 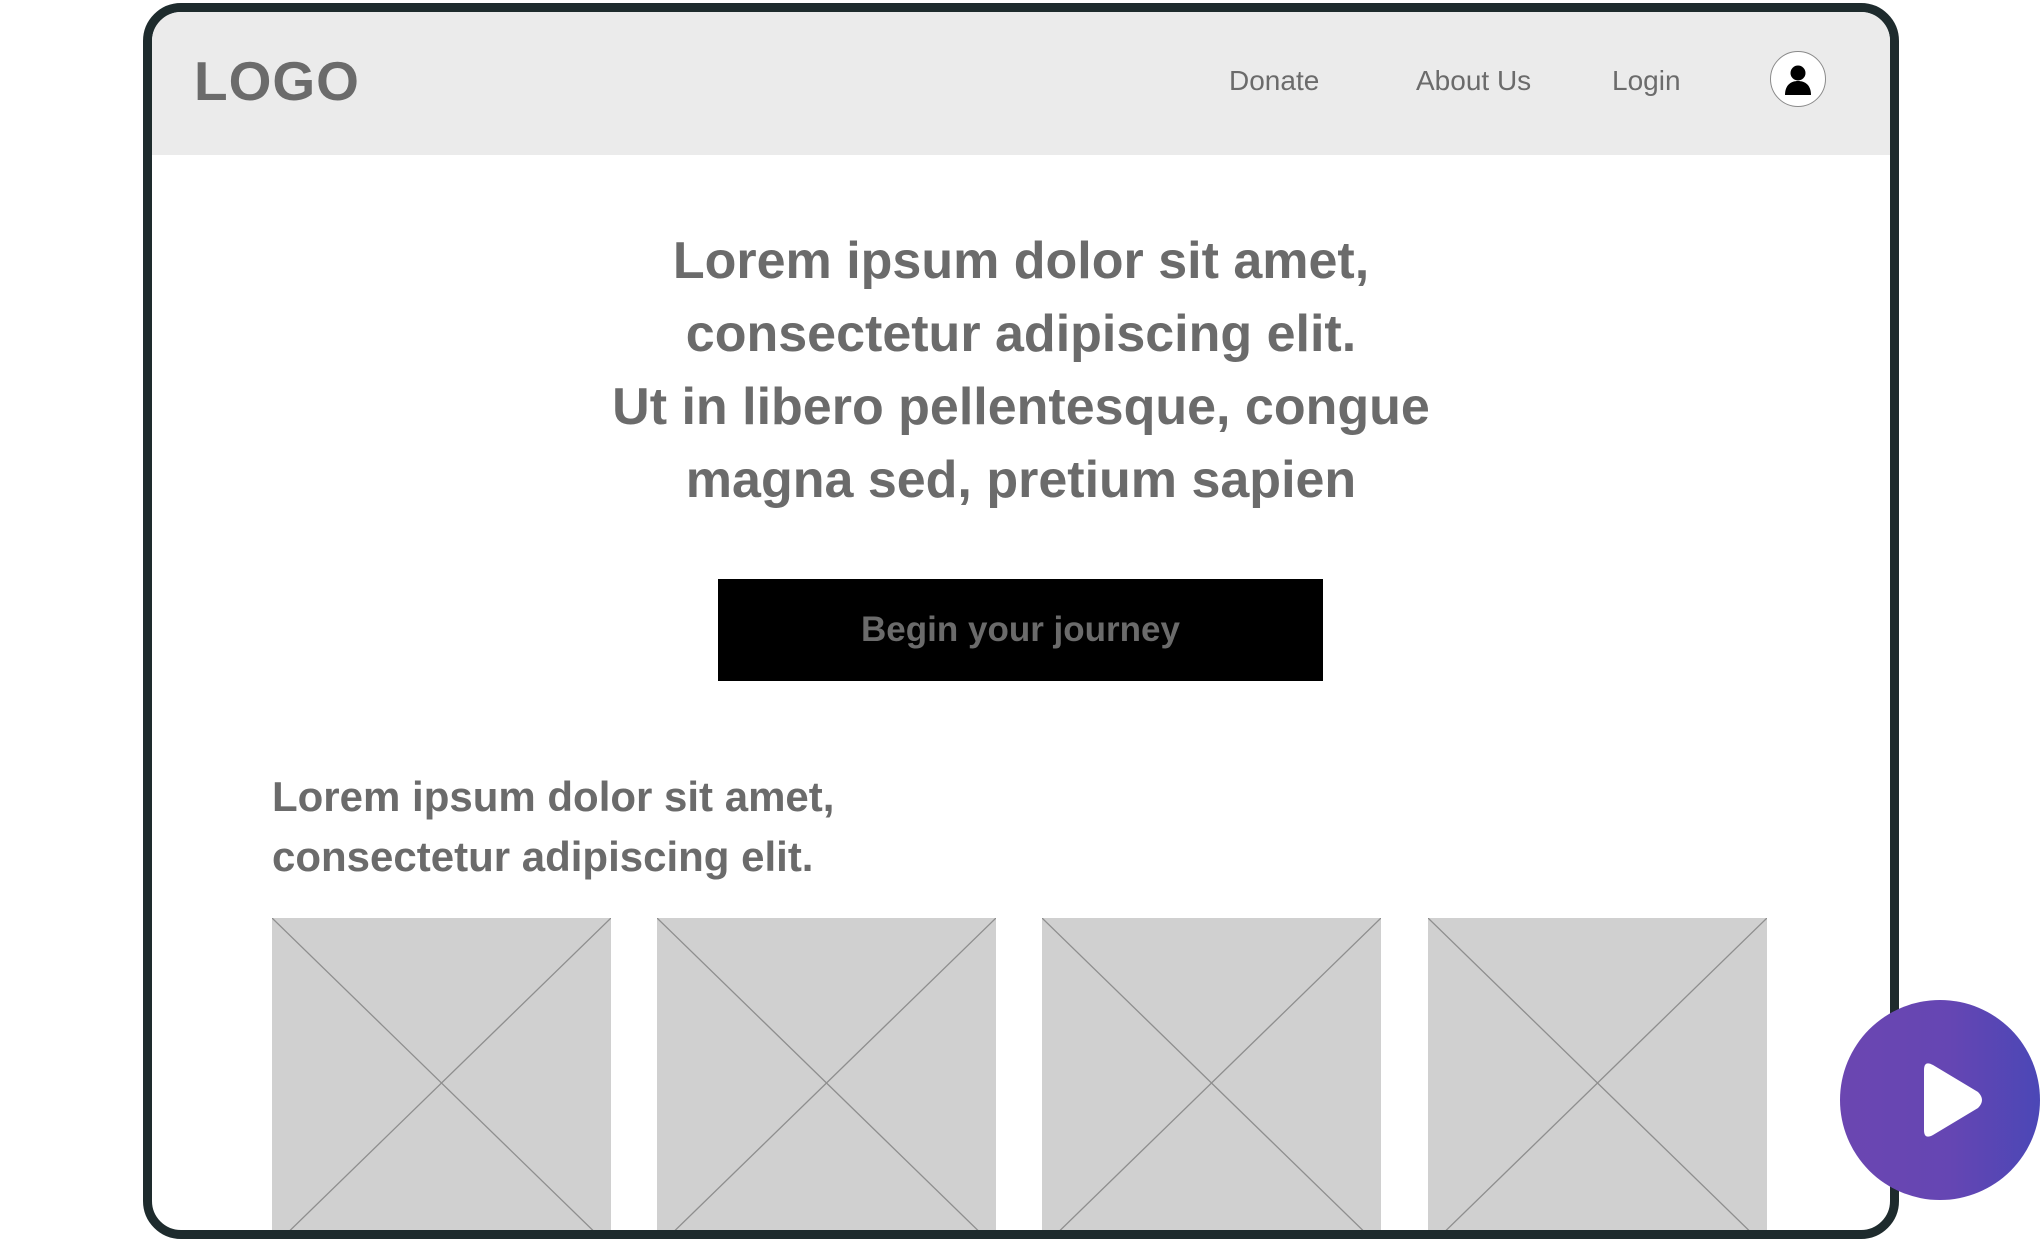 What do you see at coordinates (553, 796) in the screenshot?
I see `section-heading-line: Lorem ipsum dolor sit amet,` at bounding box center [553, 796].